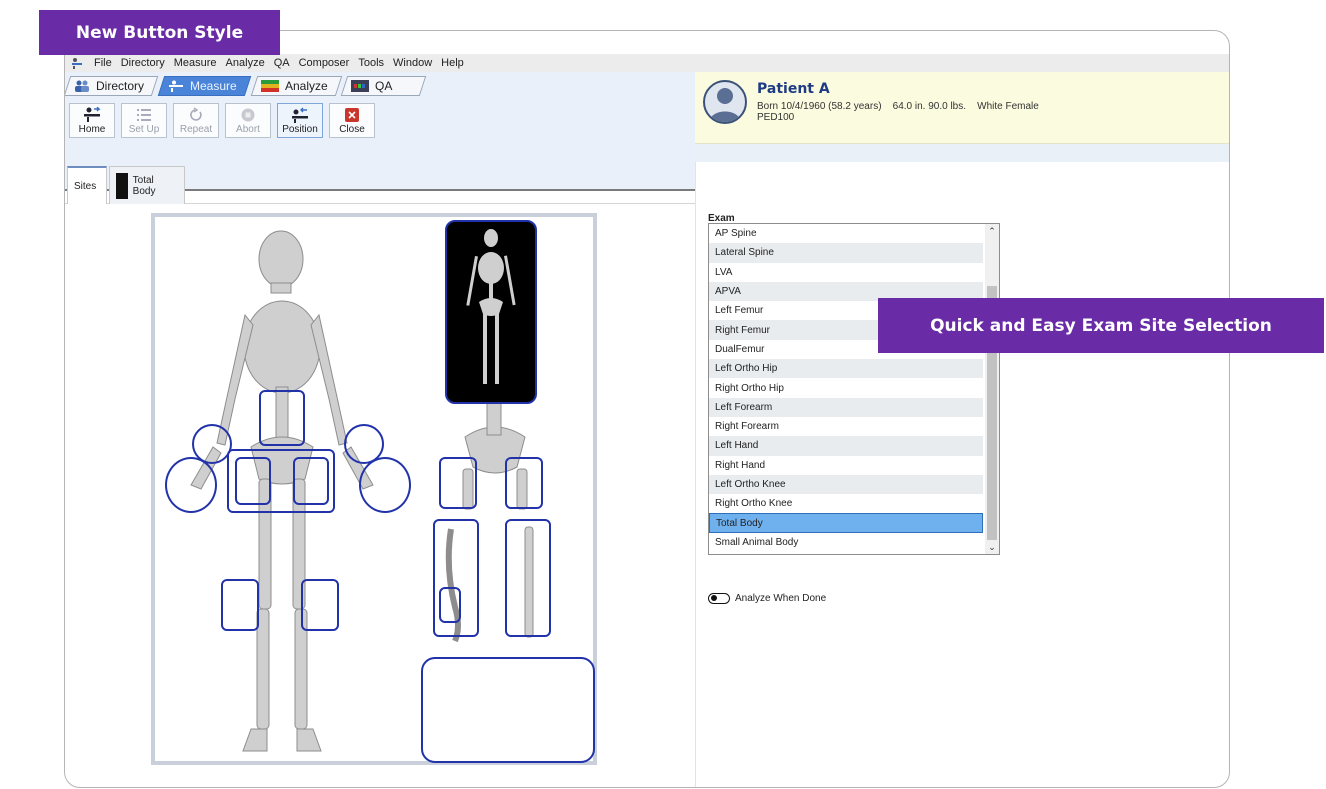  Describe the element at coordinates (528, 578) in the screenshot. I see `site-ap-spine` at that location.